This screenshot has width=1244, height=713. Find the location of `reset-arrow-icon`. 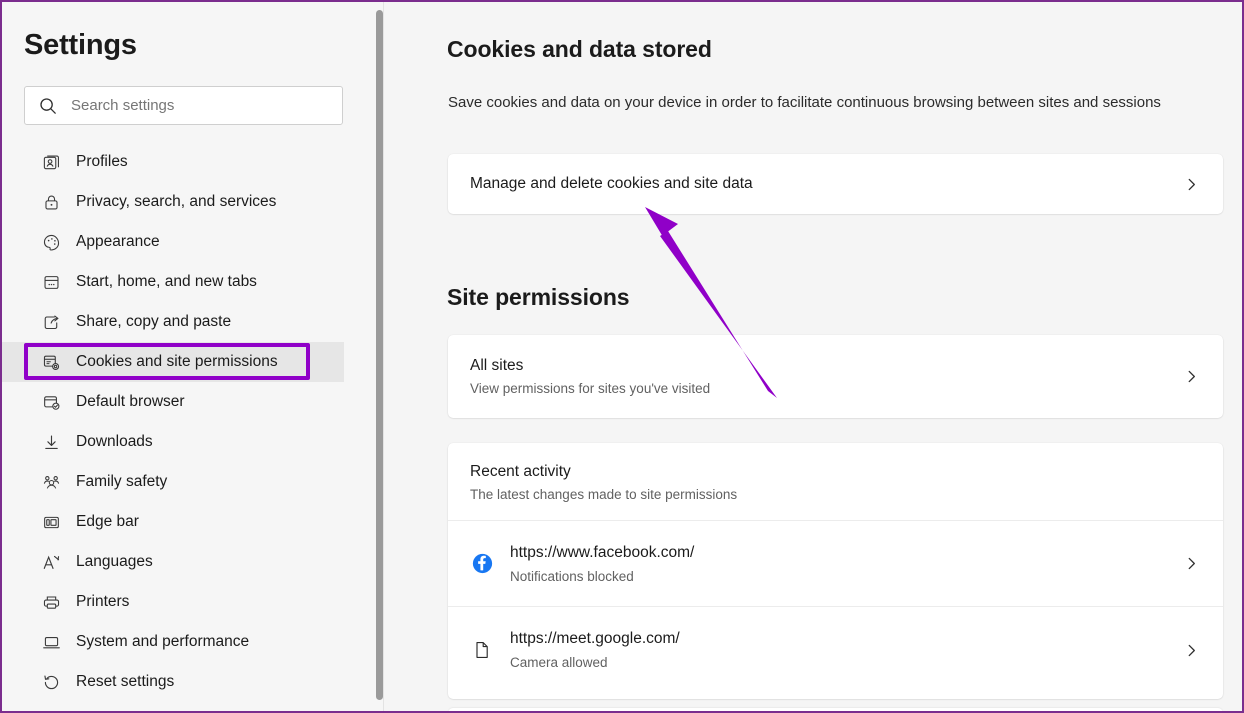

reset-arrow-icon is located at coordinates (51, 682).